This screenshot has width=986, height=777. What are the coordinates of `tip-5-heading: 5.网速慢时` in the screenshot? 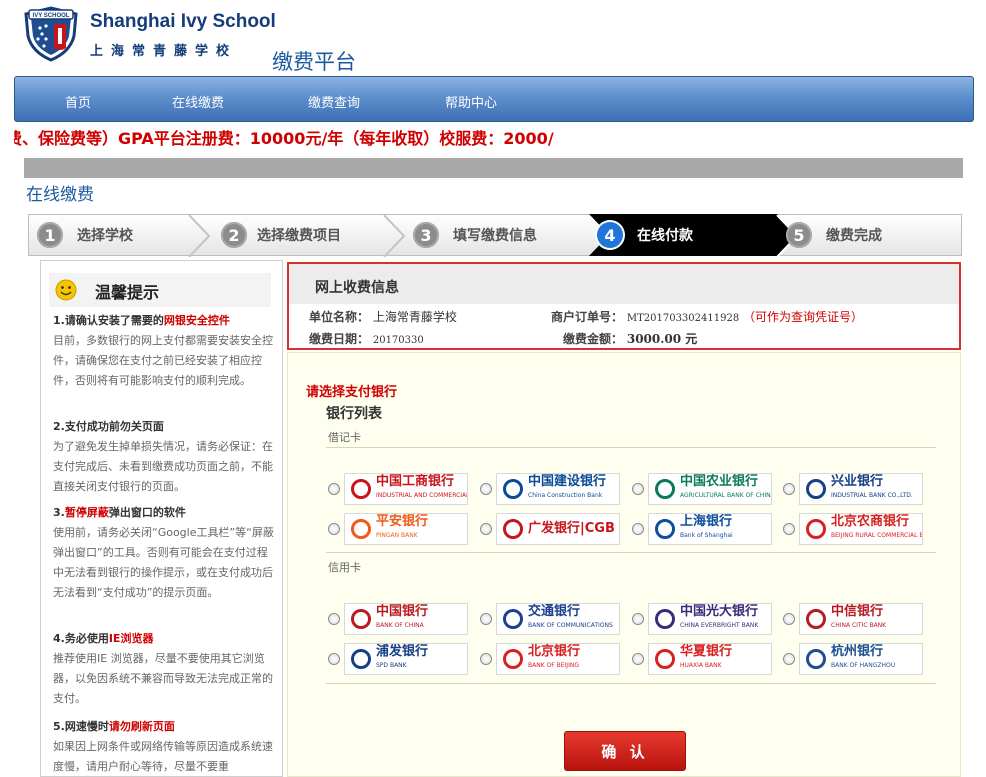 It's located at (81, 726).